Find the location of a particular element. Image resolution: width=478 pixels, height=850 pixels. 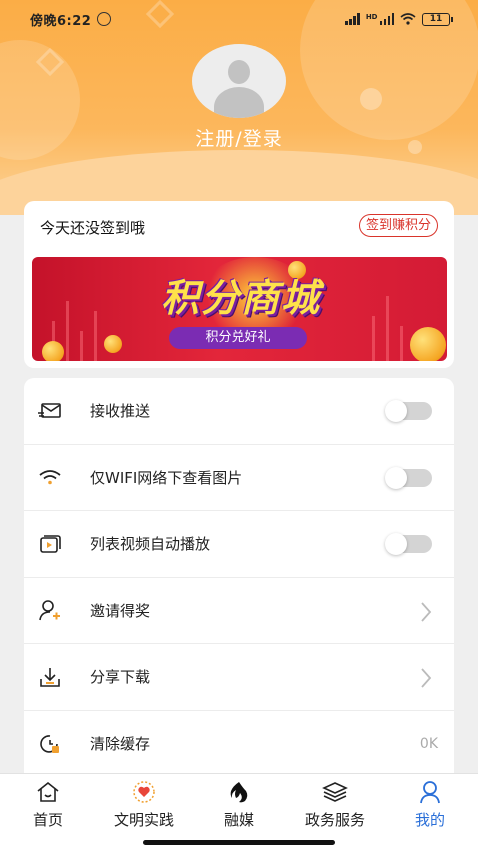

checkin-prompt: 今天还没签到哦 is located at coordinates (93, 228).